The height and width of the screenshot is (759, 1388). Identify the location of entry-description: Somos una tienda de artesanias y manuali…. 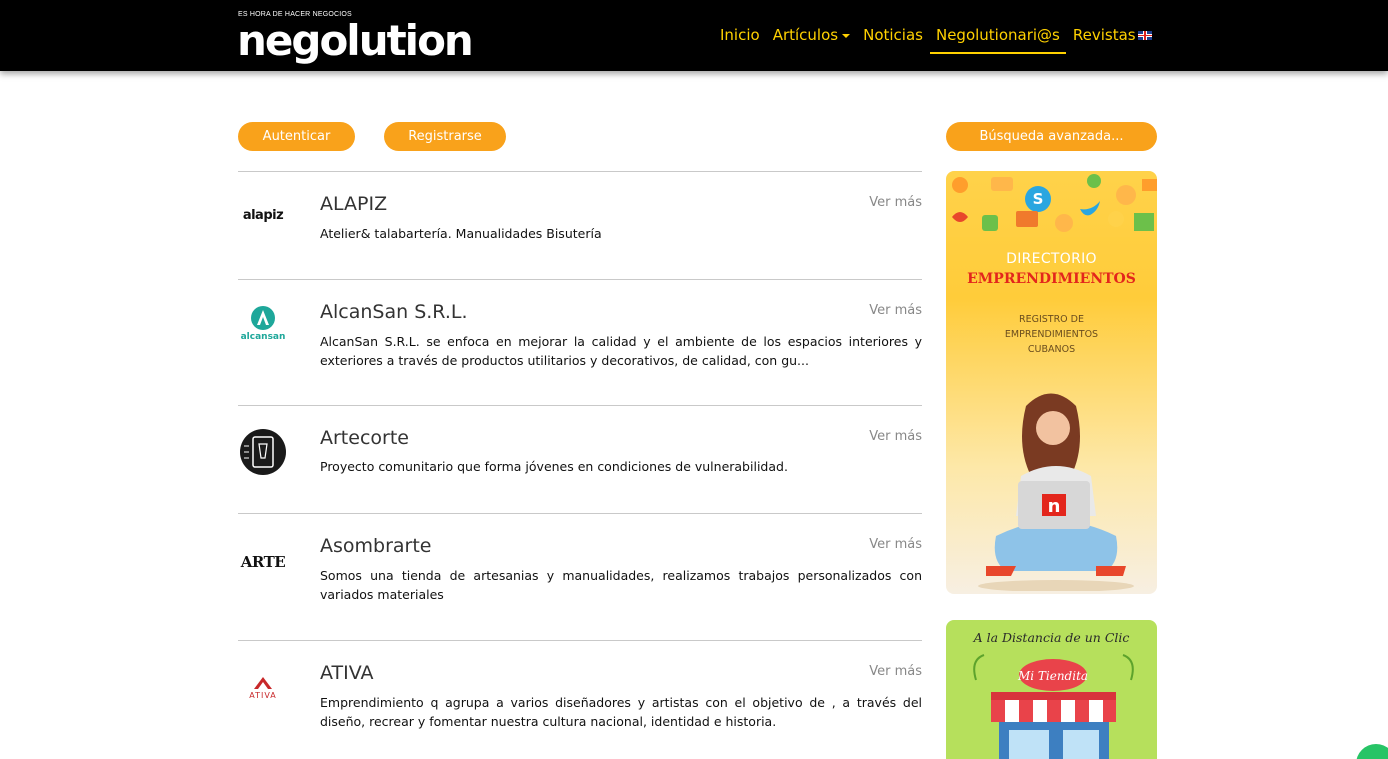
(621, 585).